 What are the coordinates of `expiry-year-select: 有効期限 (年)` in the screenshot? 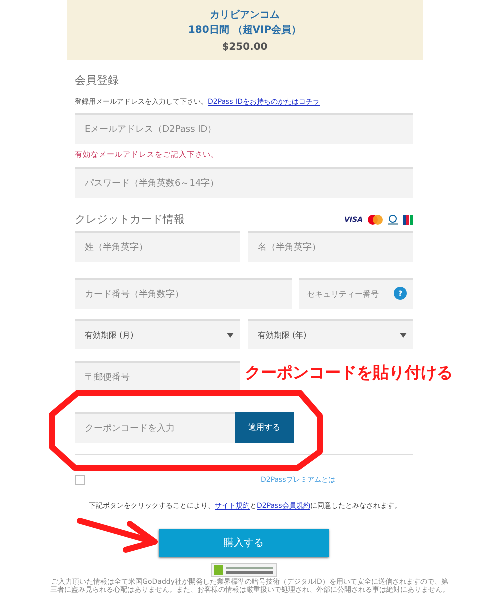 It's located at (330, 334).